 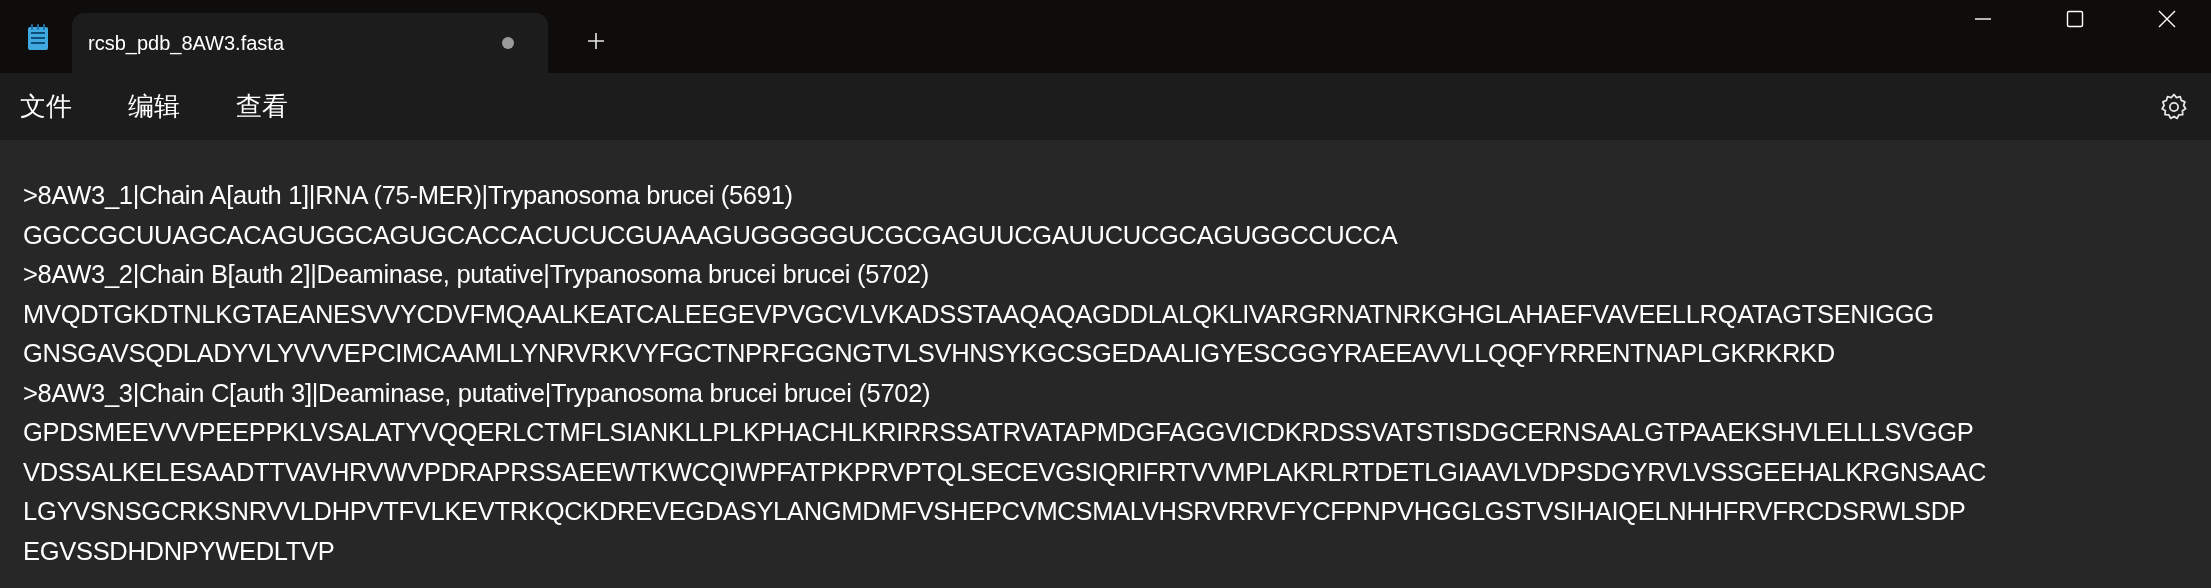 What do you see at coordinates (476, 274) in the screenshot?
I see `text-line: >8AW3_2|Chain B[auth 2]|Deaminase, putative|Trypanosoma brucei brucei (5702)` at bounding box center [476, 274].